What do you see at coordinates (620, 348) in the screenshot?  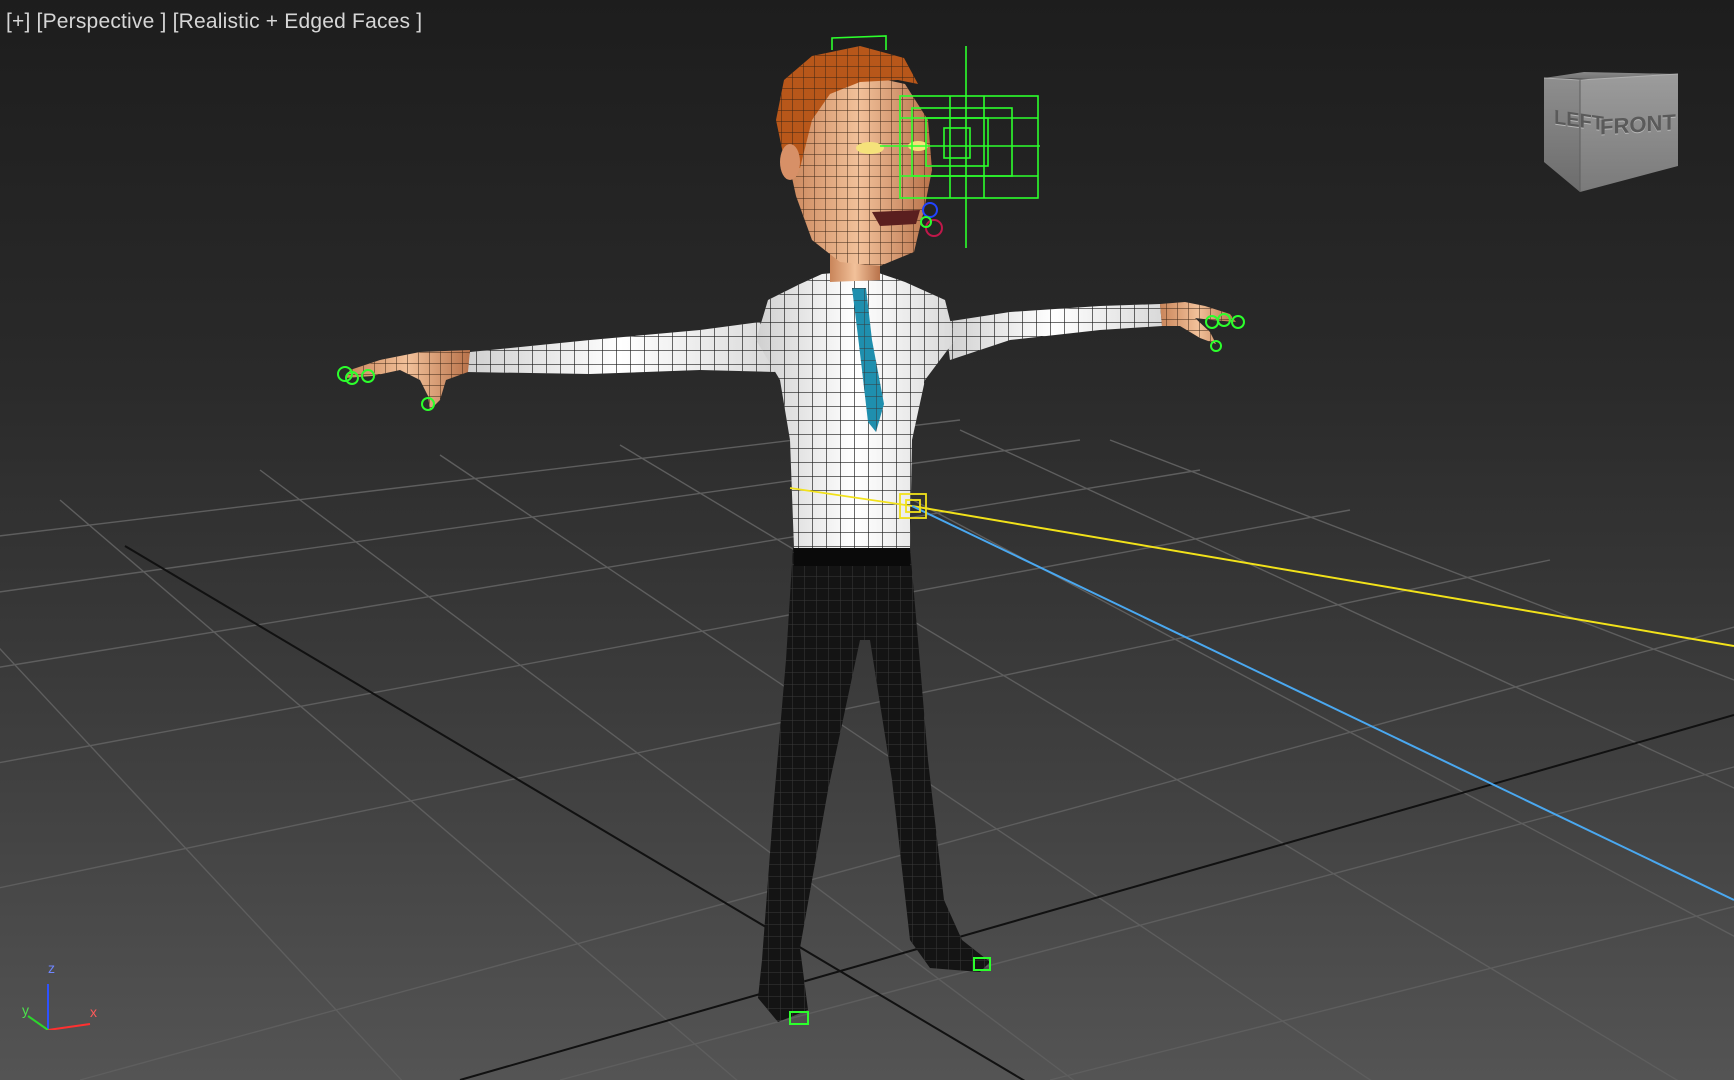 I see `left-arm-wireframe` at bounding box center [620, 348].